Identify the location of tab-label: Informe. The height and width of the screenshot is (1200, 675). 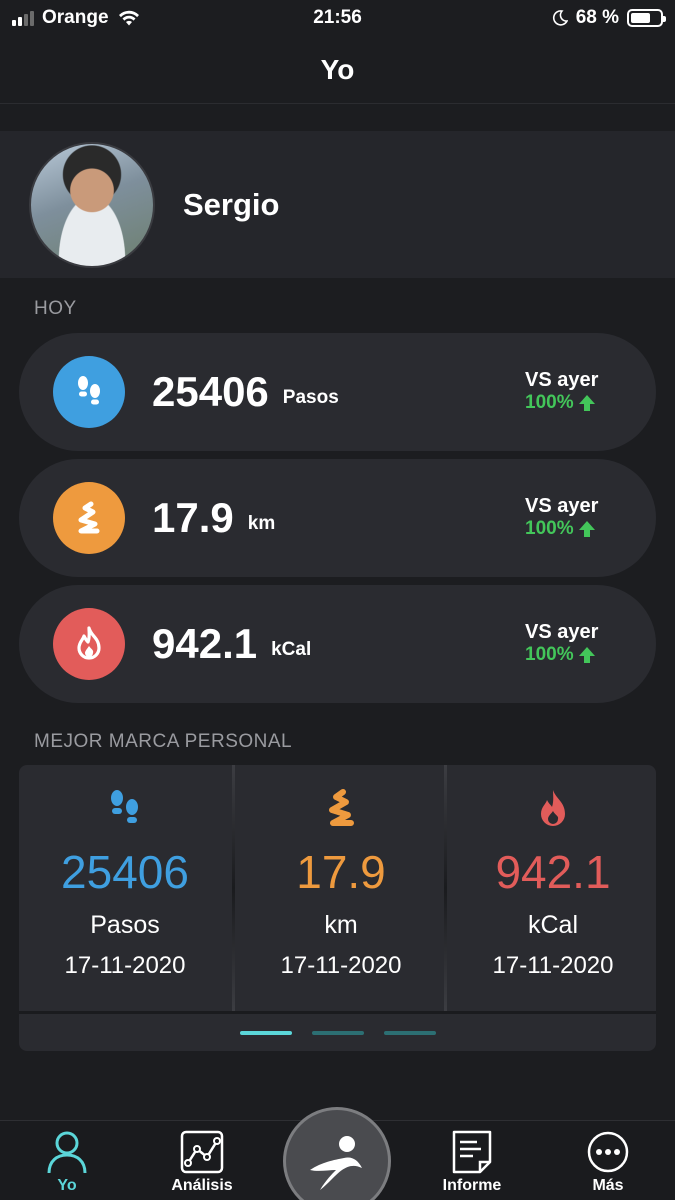
(472, 1185).